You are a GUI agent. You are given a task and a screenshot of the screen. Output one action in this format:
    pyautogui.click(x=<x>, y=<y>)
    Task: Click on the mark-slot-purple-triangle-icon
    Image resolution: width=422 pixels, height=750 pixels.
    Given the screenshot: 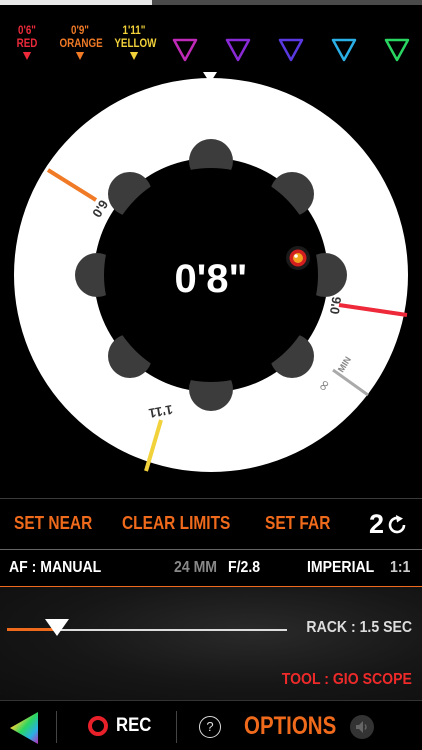 What is the action you would take?
    pyautogui.click(x=238, y=50)
    